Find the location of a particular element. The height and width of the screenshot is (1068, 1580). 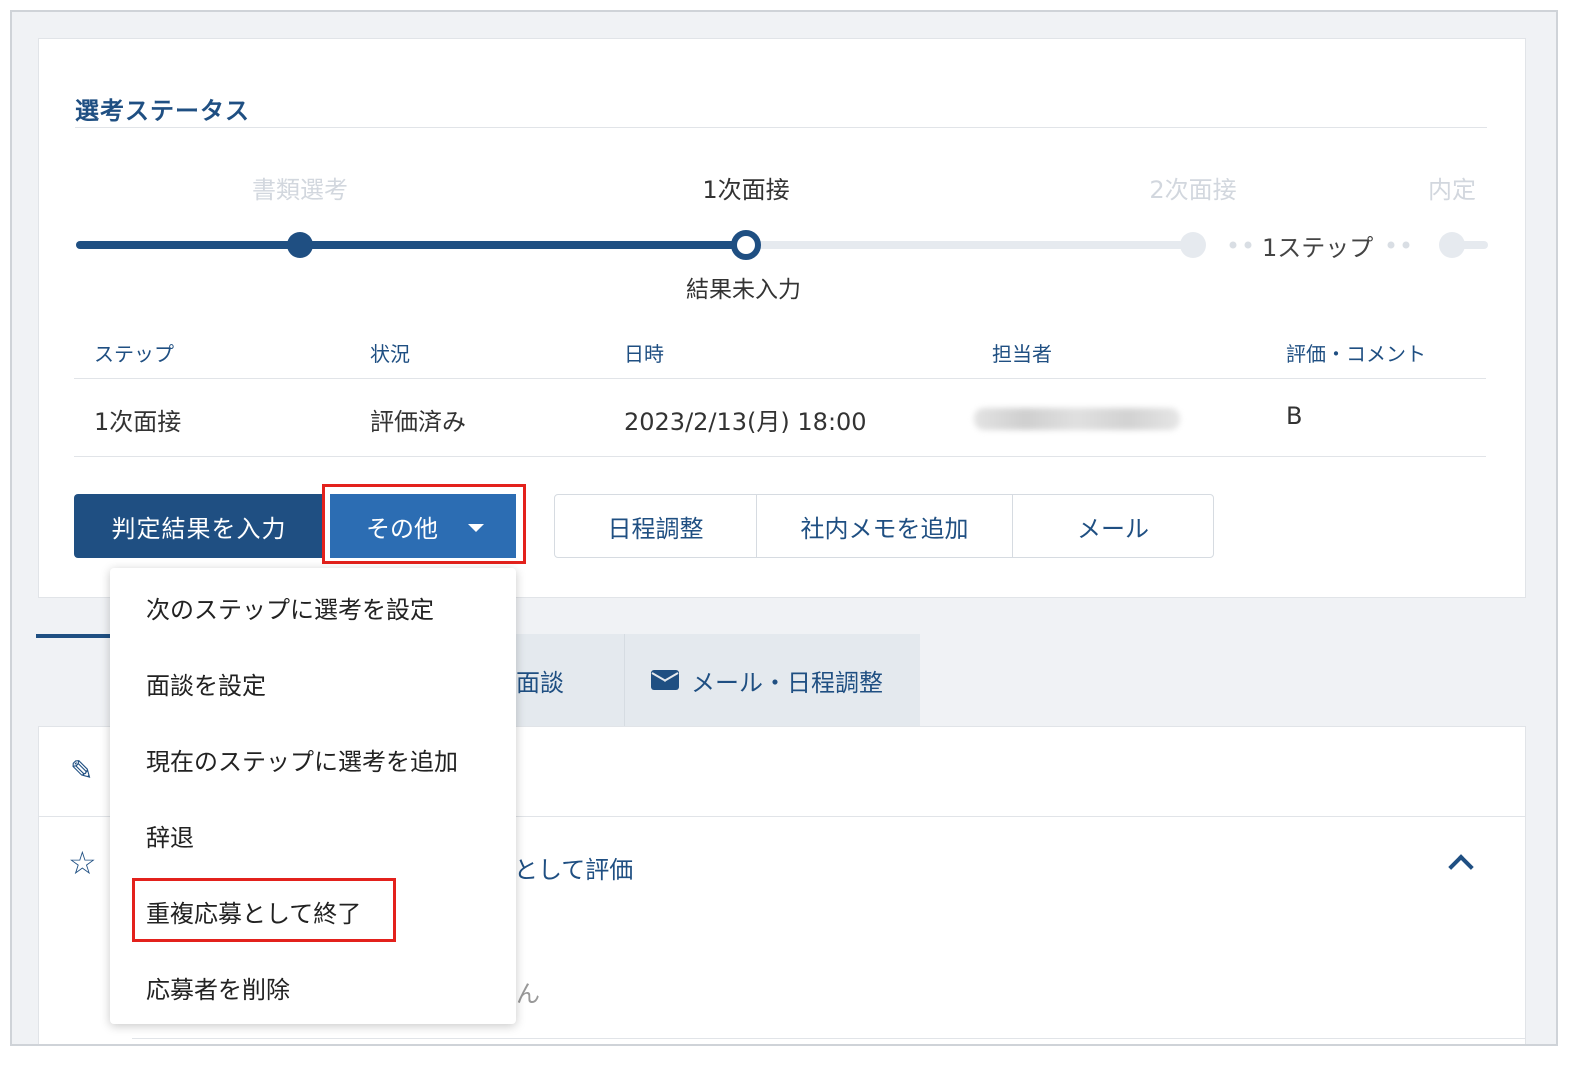

menu-item-decline: 辞退 is located at coordinates (170, 835).